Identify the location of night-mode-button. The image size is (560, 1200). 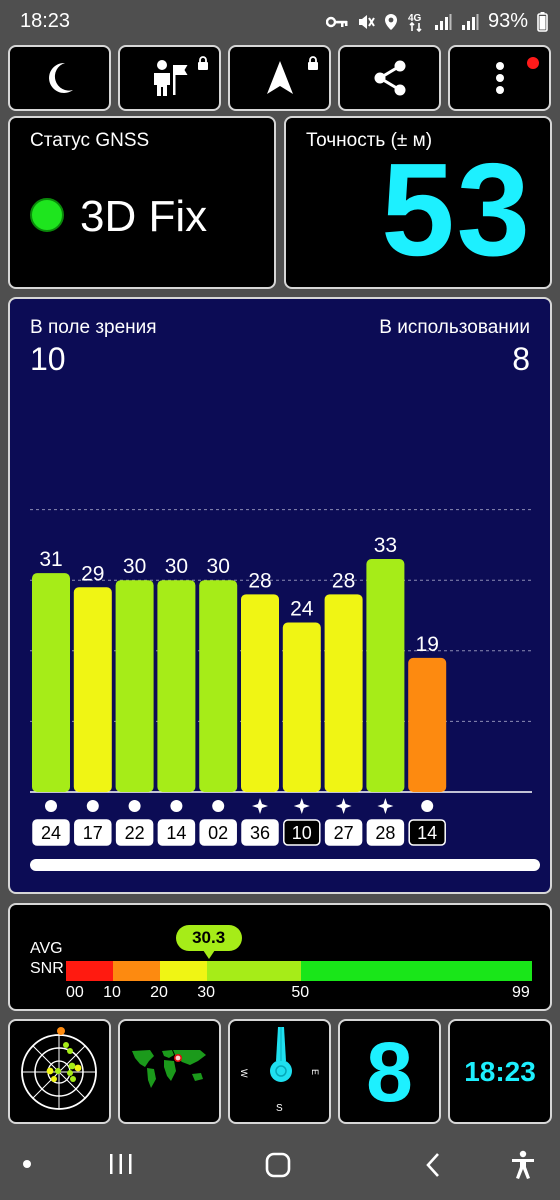
(59, 78).